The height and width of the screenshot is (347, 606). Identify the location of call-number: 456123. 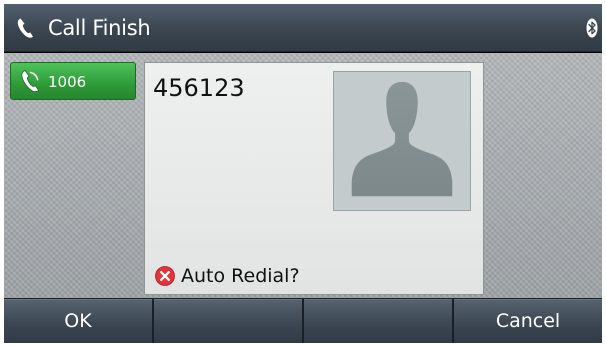
(199, 88).